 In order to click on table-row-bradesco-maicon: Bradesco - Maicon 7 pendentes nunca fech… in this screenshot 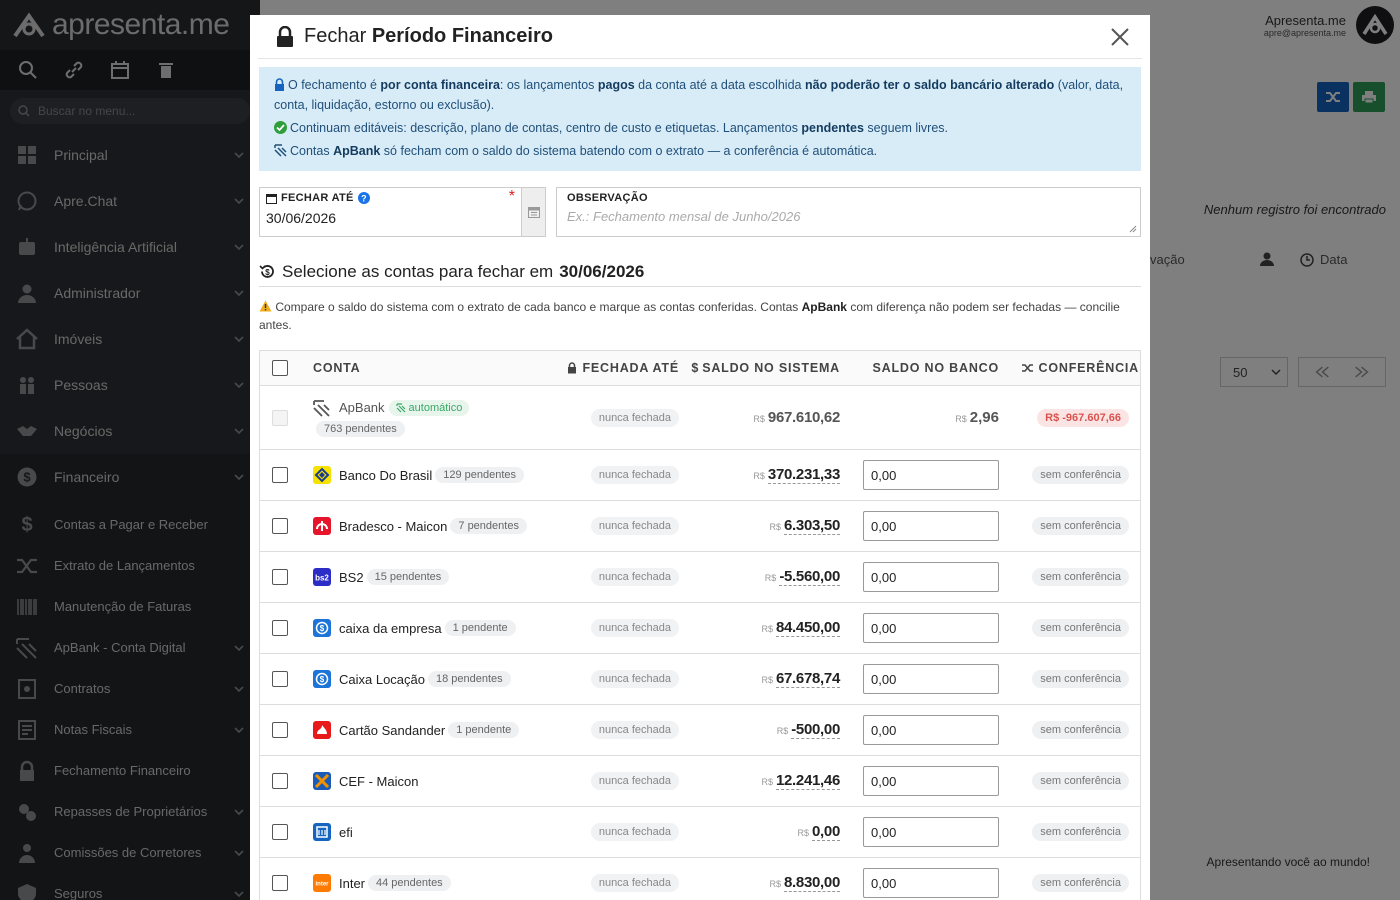, I will do `click(700, 526)`.